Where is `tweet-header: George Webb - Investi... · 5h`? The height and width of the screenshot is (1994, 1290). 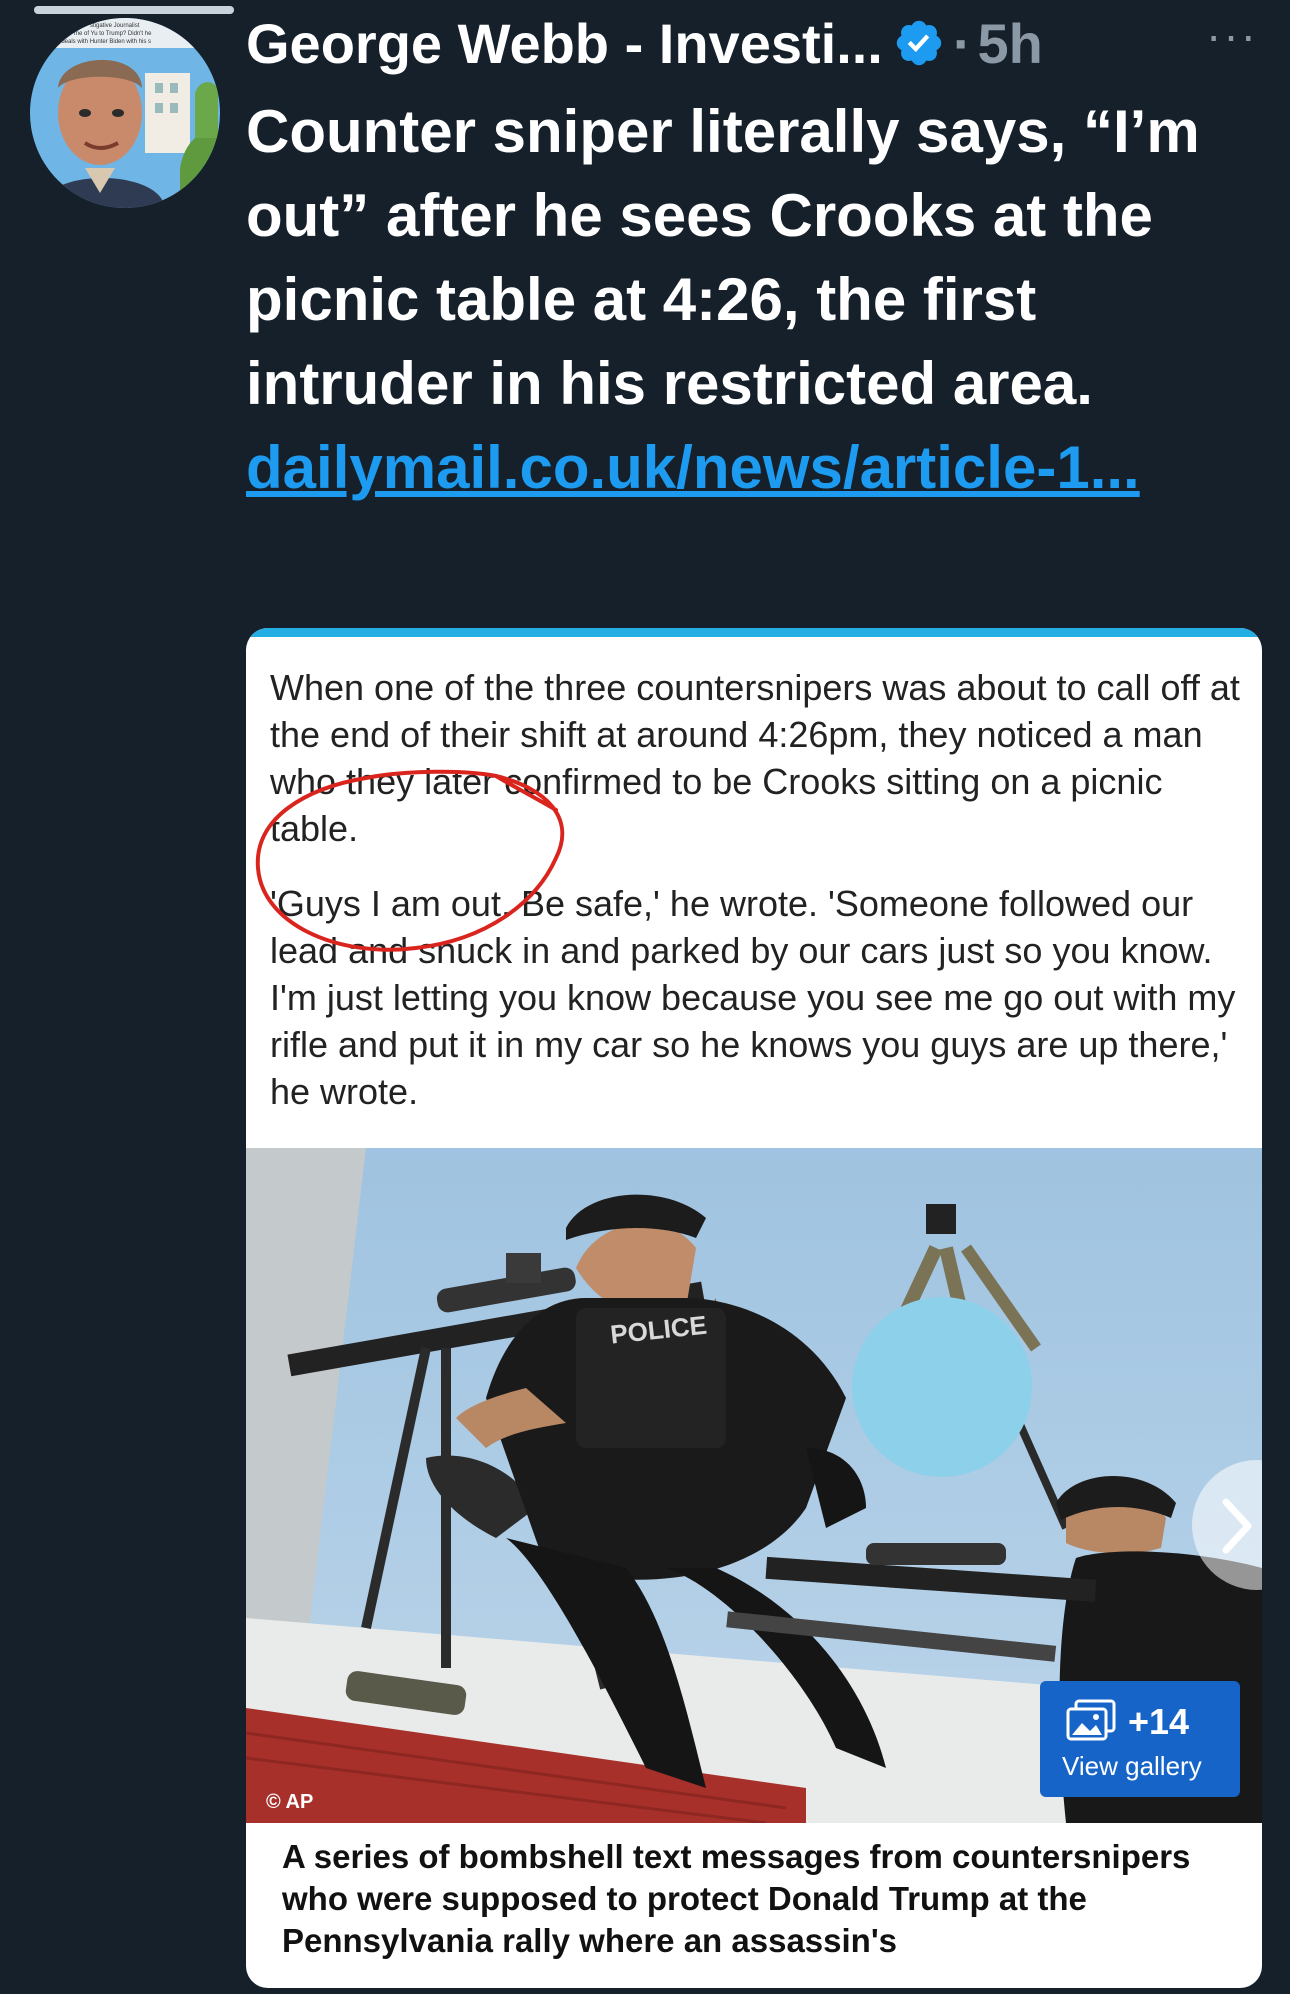 tweet-header: George Webb - Investi... · 5h is located at coordinates (758, 43).